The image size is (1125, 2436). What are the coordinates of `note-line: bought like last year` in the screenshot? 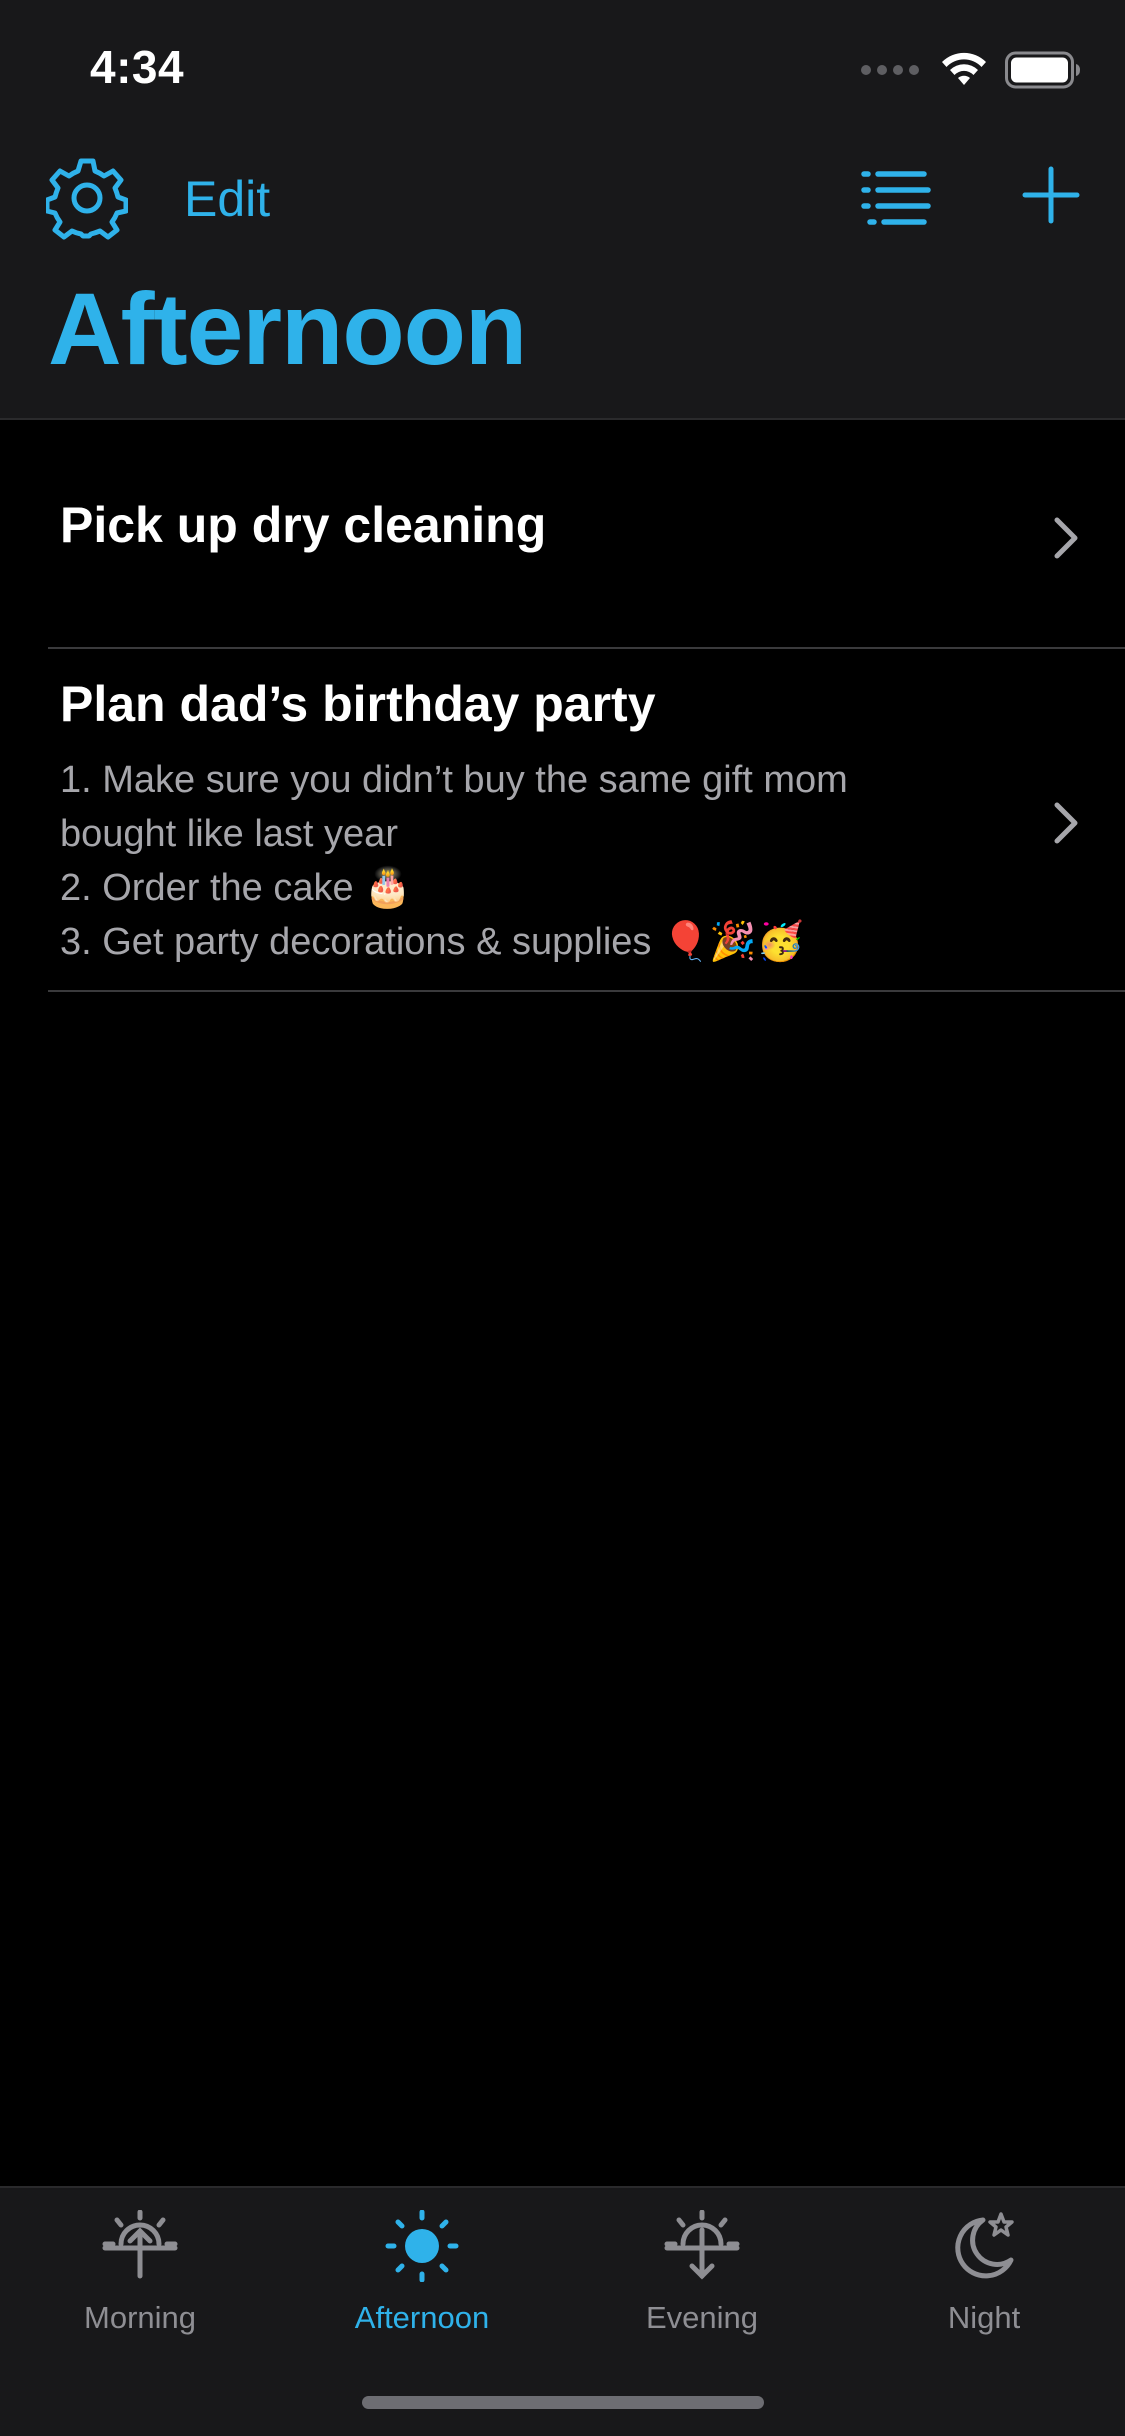 It's located at (229, 834).